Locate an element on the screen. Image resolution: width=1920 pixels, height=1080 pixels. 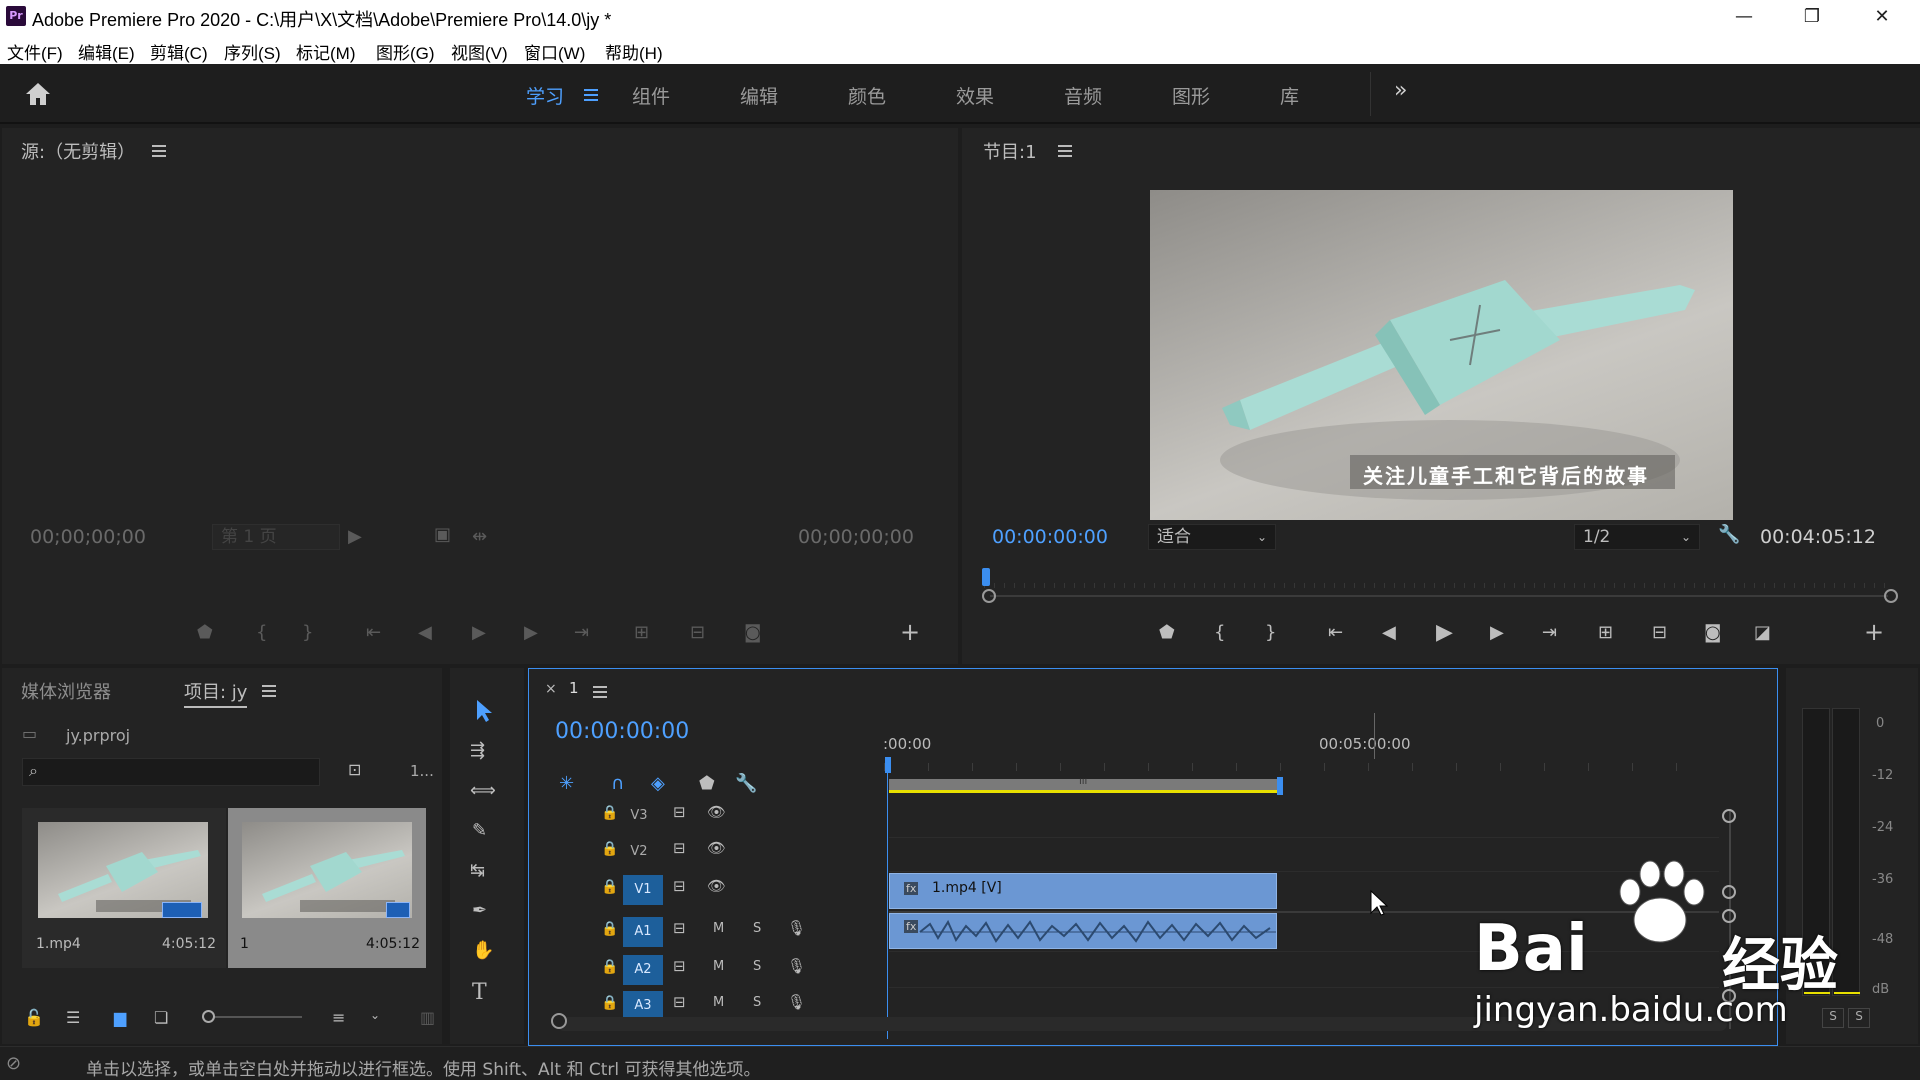
ripple-edit-tool-icon: ⟺ is located at coordinates (483, 790).